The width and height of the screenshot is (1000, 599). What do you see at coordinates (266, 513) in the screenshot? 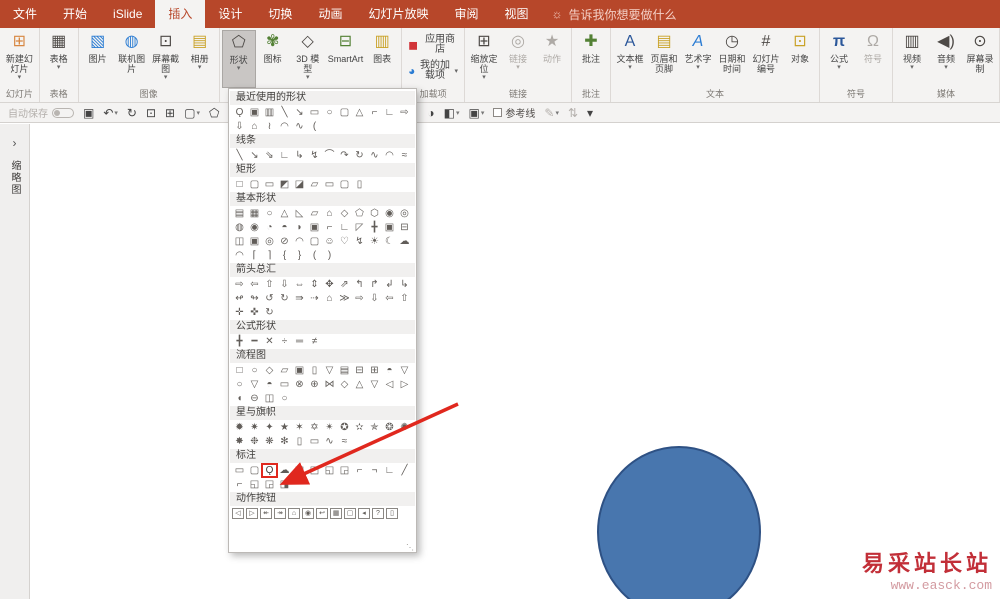
I see `shape-menu-item: ↞` at bounding box center [266, 513].